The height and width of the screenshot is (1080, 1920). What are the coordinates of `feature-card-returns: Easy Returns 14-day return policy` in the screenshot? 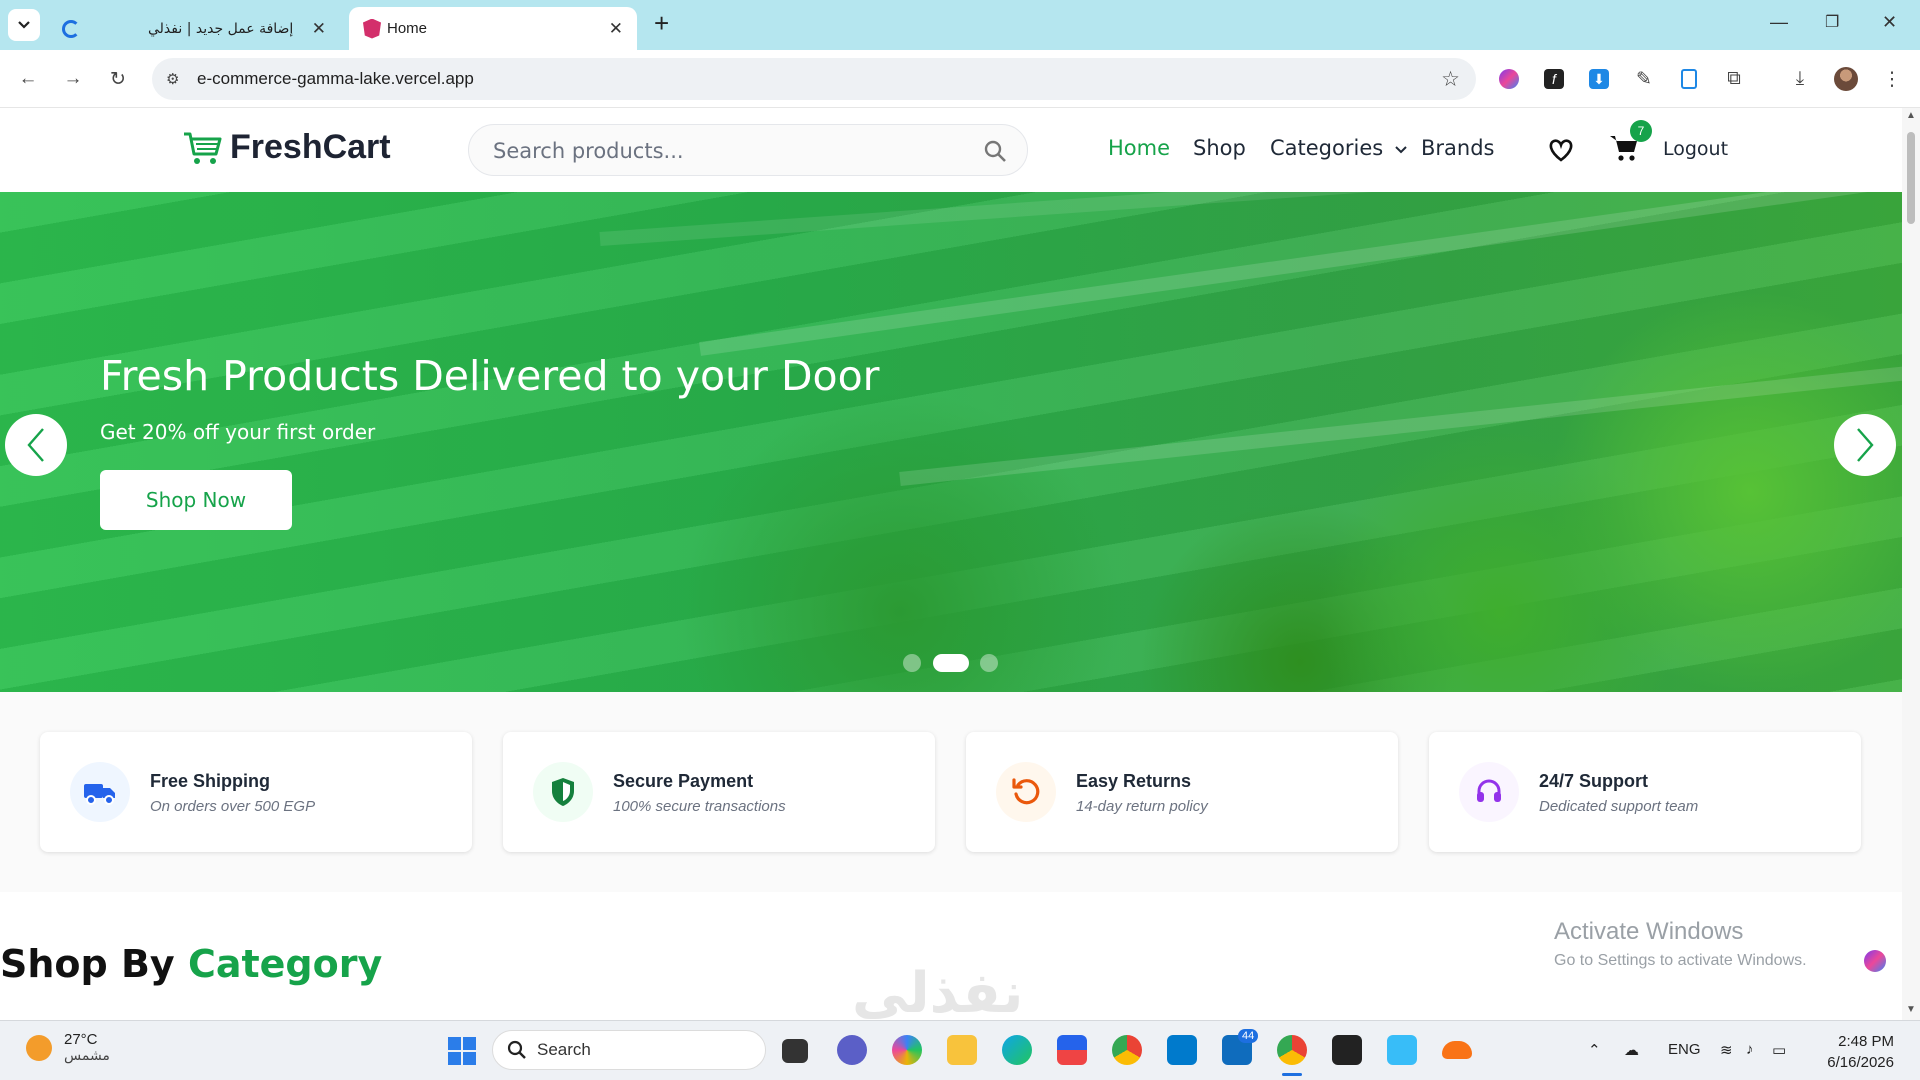 It's located at (1182, 792).